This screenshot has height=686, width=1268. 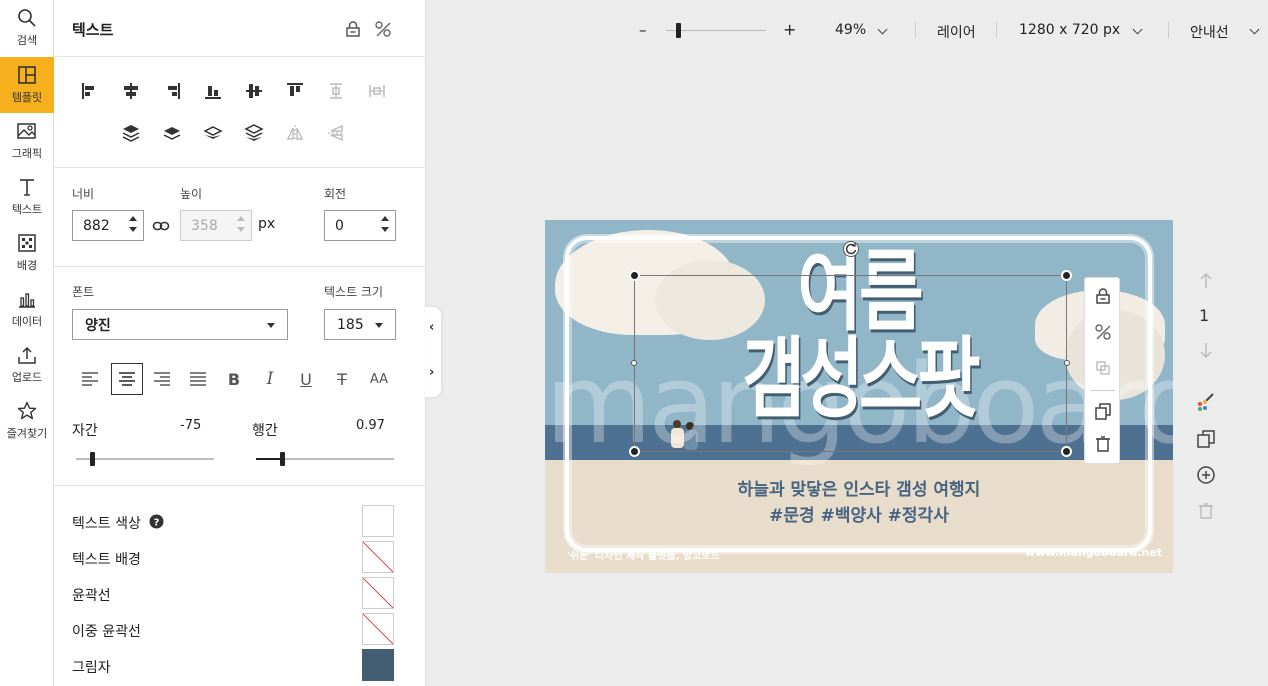 I want to click on distribute-vertical-button, so click(x=336, y=91).